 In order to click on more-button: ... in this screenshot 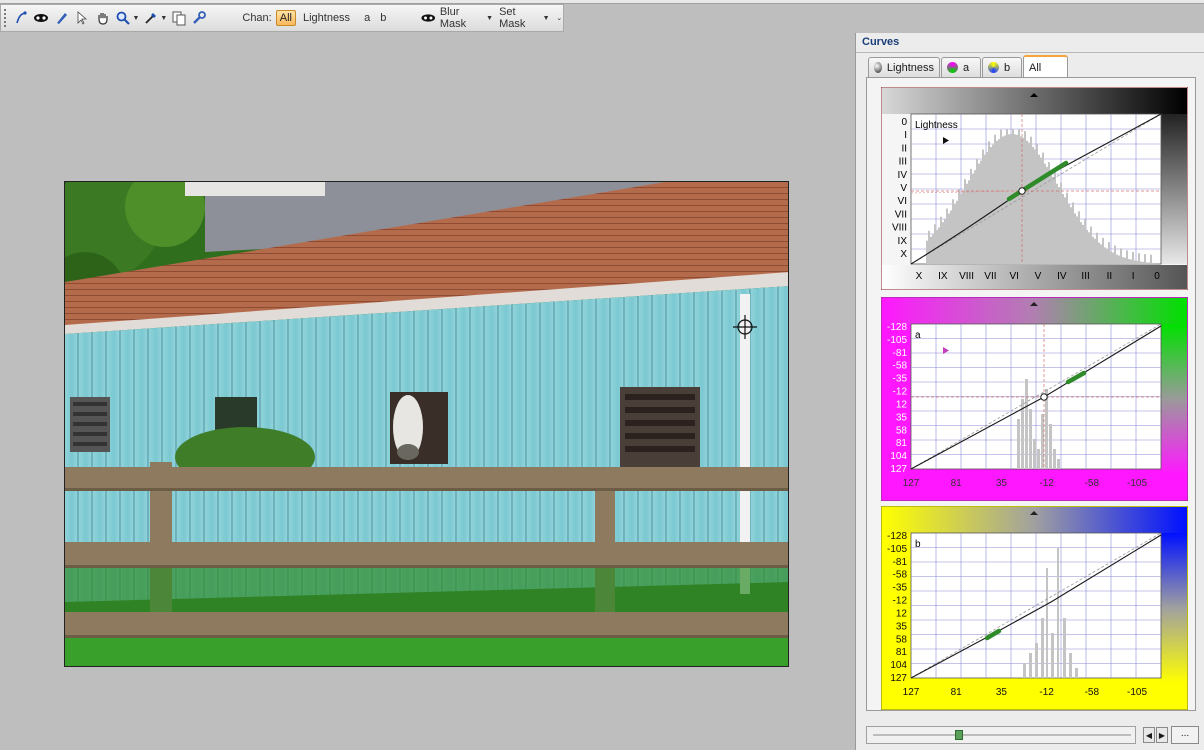, I will do `click(1185, 735)`.